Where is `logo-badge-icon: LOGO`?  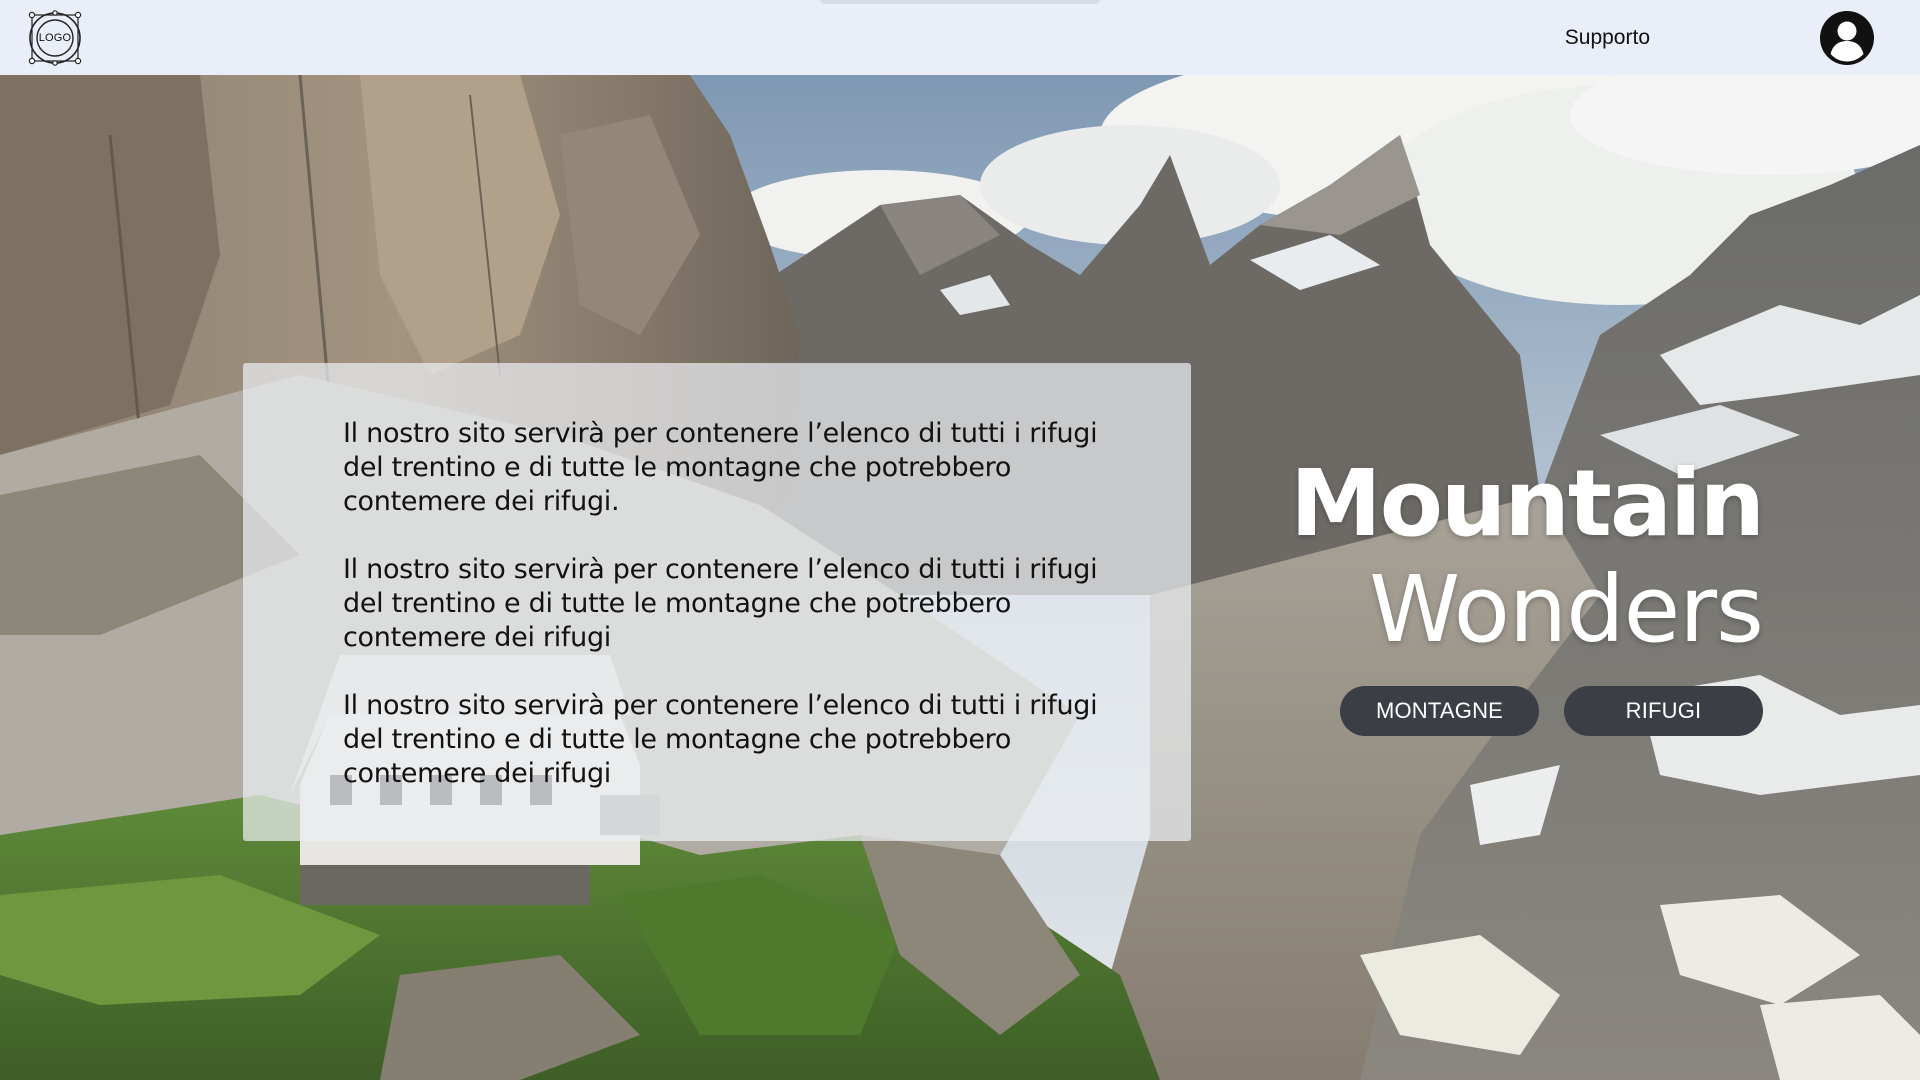
logo-badge-icon: LOGO is located at coordinates (55, 38).